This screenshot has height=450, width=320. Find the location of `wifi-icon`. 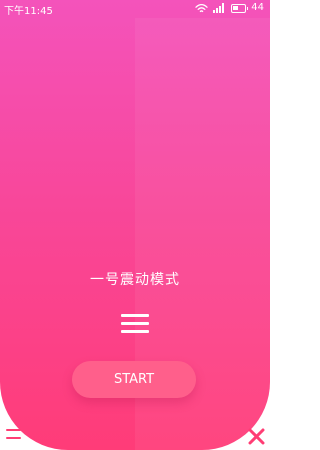

wifi-icon is located at coordinates (201, 7).